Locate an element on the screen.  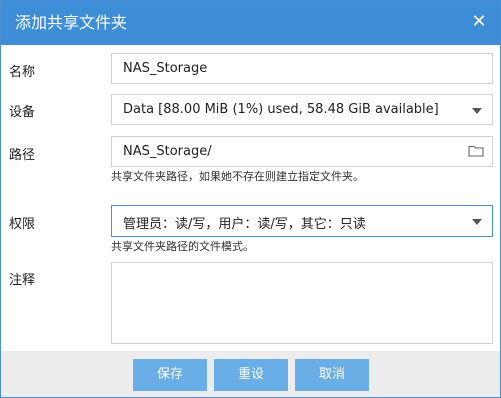
cancel-button: 取消 is located at coordinates (332, 375).